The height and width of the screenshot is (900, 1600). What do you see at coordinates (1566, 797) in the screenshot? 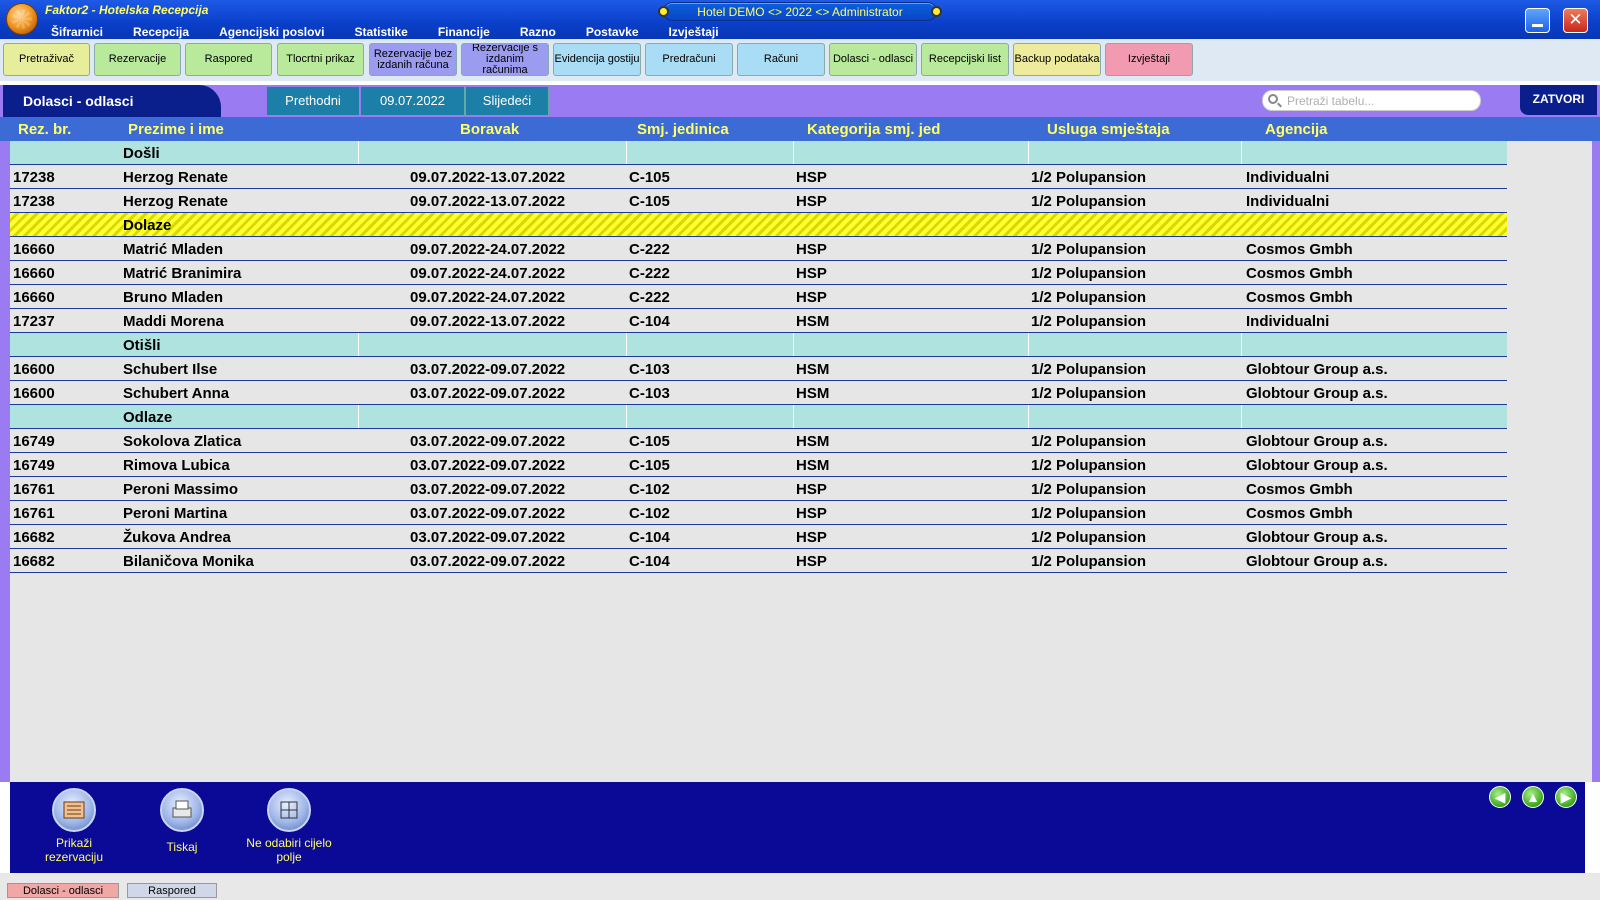
I see `arrow-right-icon: ▶` at bounding box center [1566, 797].